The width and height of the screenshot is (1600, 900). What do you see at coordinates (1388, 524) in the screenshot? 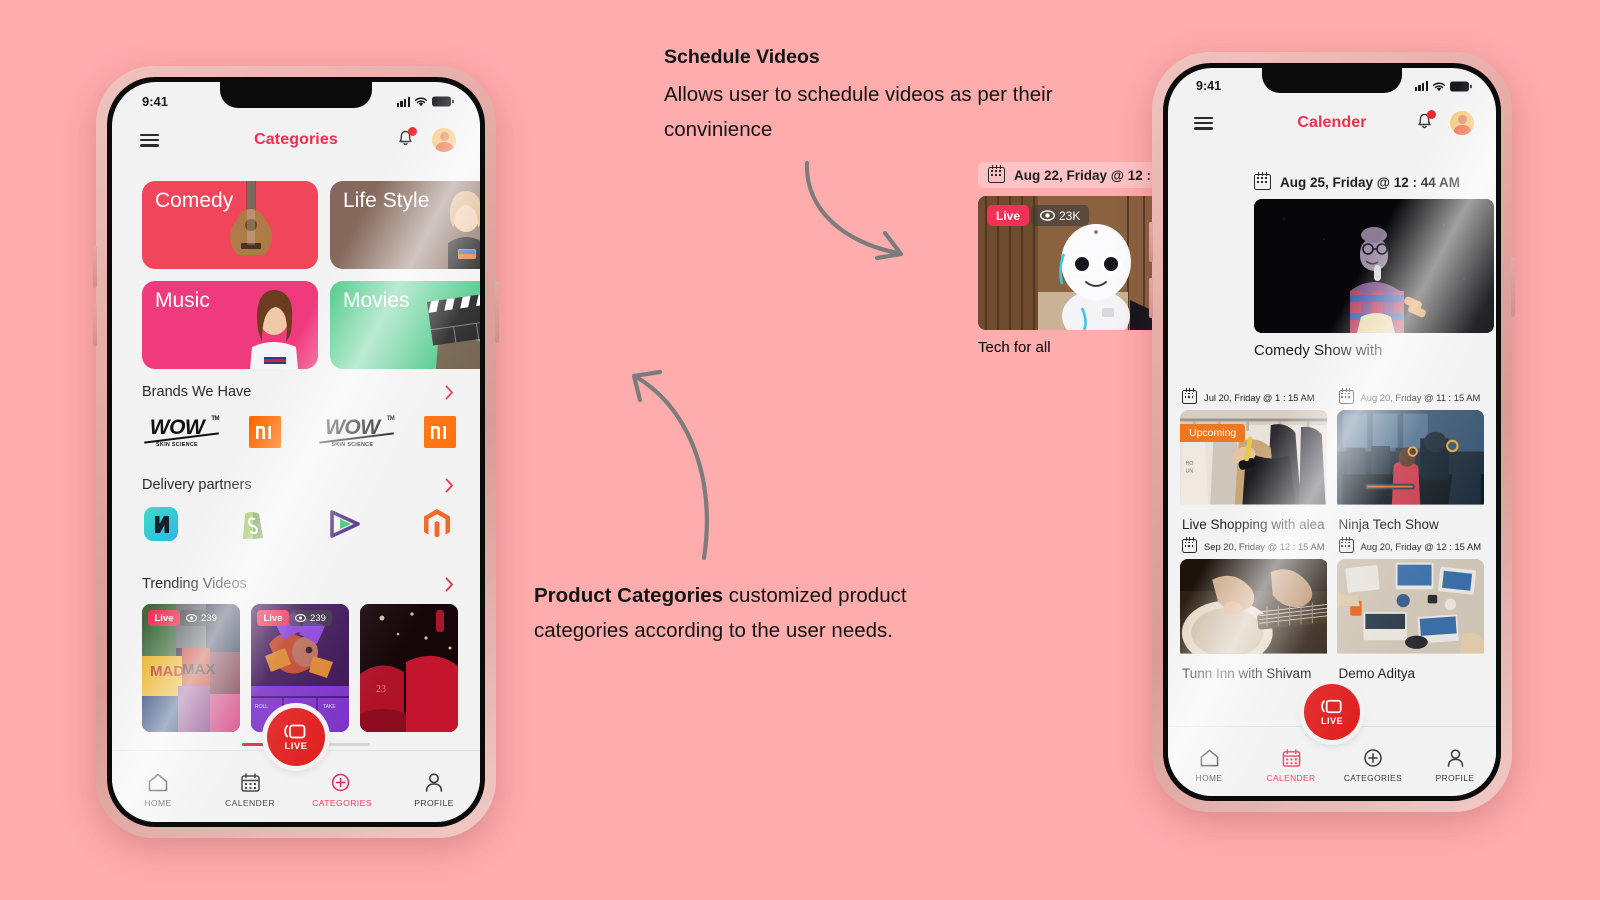
I see `card-caption: Ninja Tech Show` at bounding box center [1388, 524].